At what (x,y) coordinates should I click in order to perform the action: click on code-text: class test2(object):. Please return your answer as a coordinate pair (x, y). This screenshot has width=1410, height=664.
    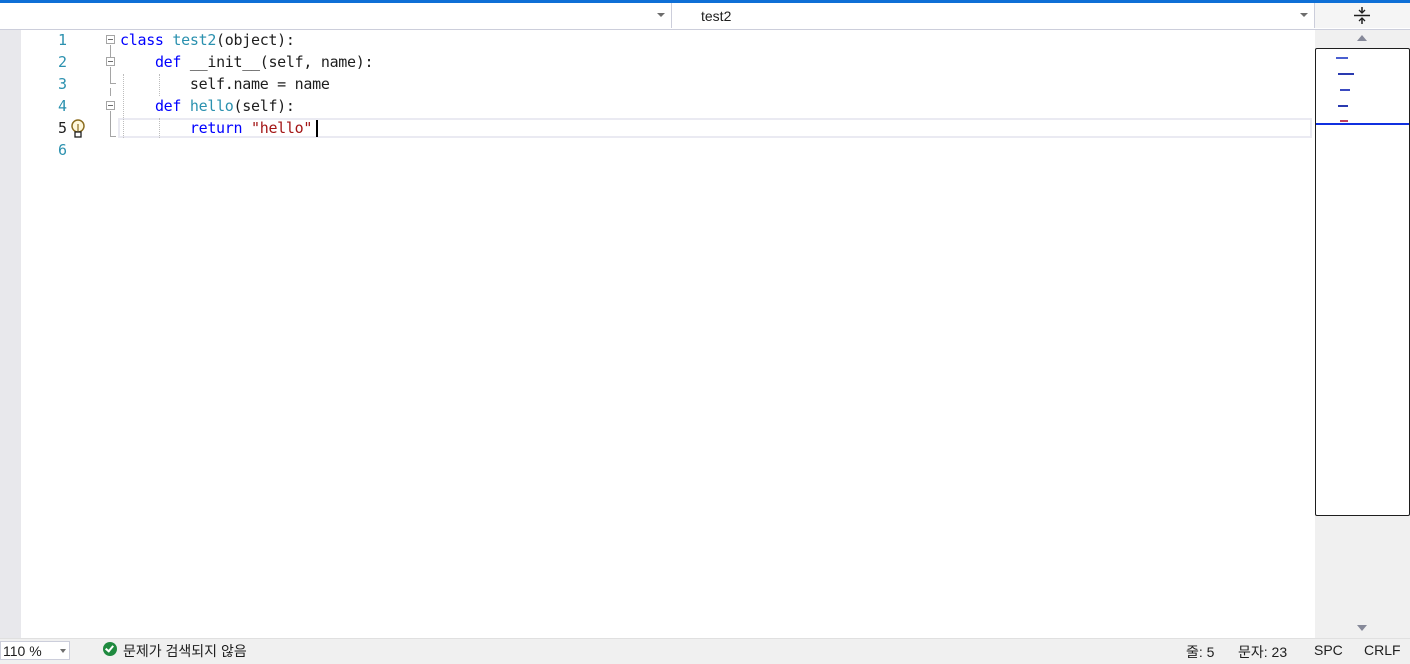
    Looking at the image, I should click on (207, 40).